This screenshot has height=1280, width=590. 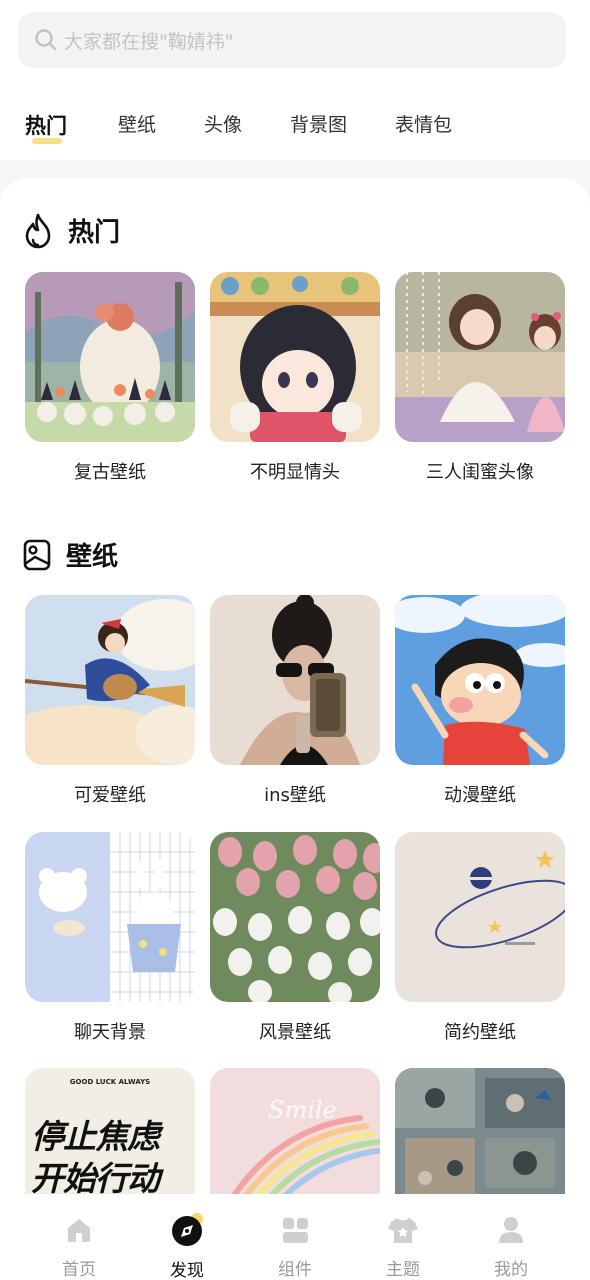 I want to click on nav-label-profile: 我的, so click(x=511, y=1270).